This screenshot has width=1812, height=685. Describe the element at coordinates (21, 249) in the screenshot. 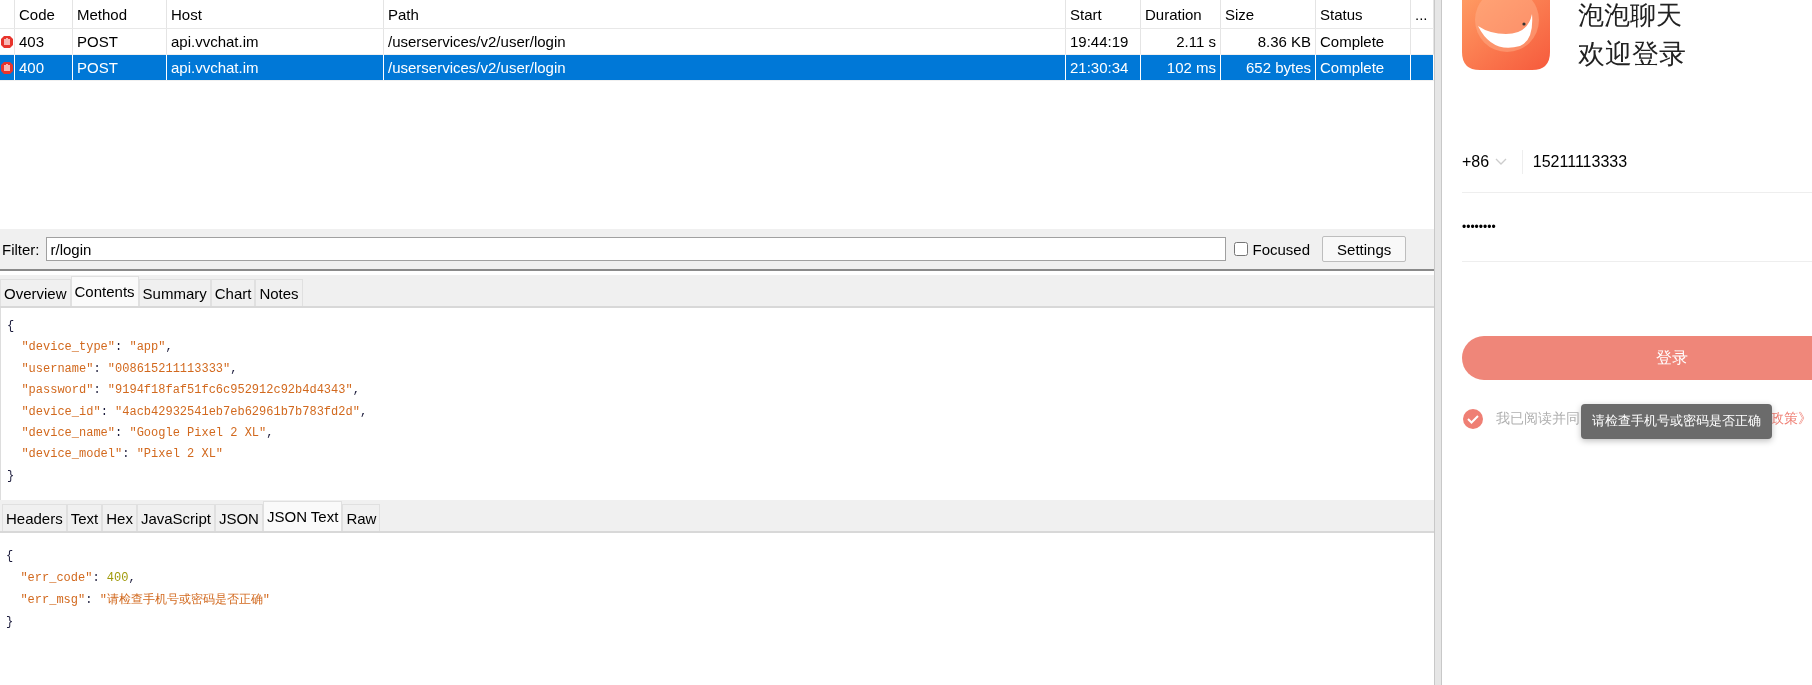

I see `filter-label: Filter:` at that location.